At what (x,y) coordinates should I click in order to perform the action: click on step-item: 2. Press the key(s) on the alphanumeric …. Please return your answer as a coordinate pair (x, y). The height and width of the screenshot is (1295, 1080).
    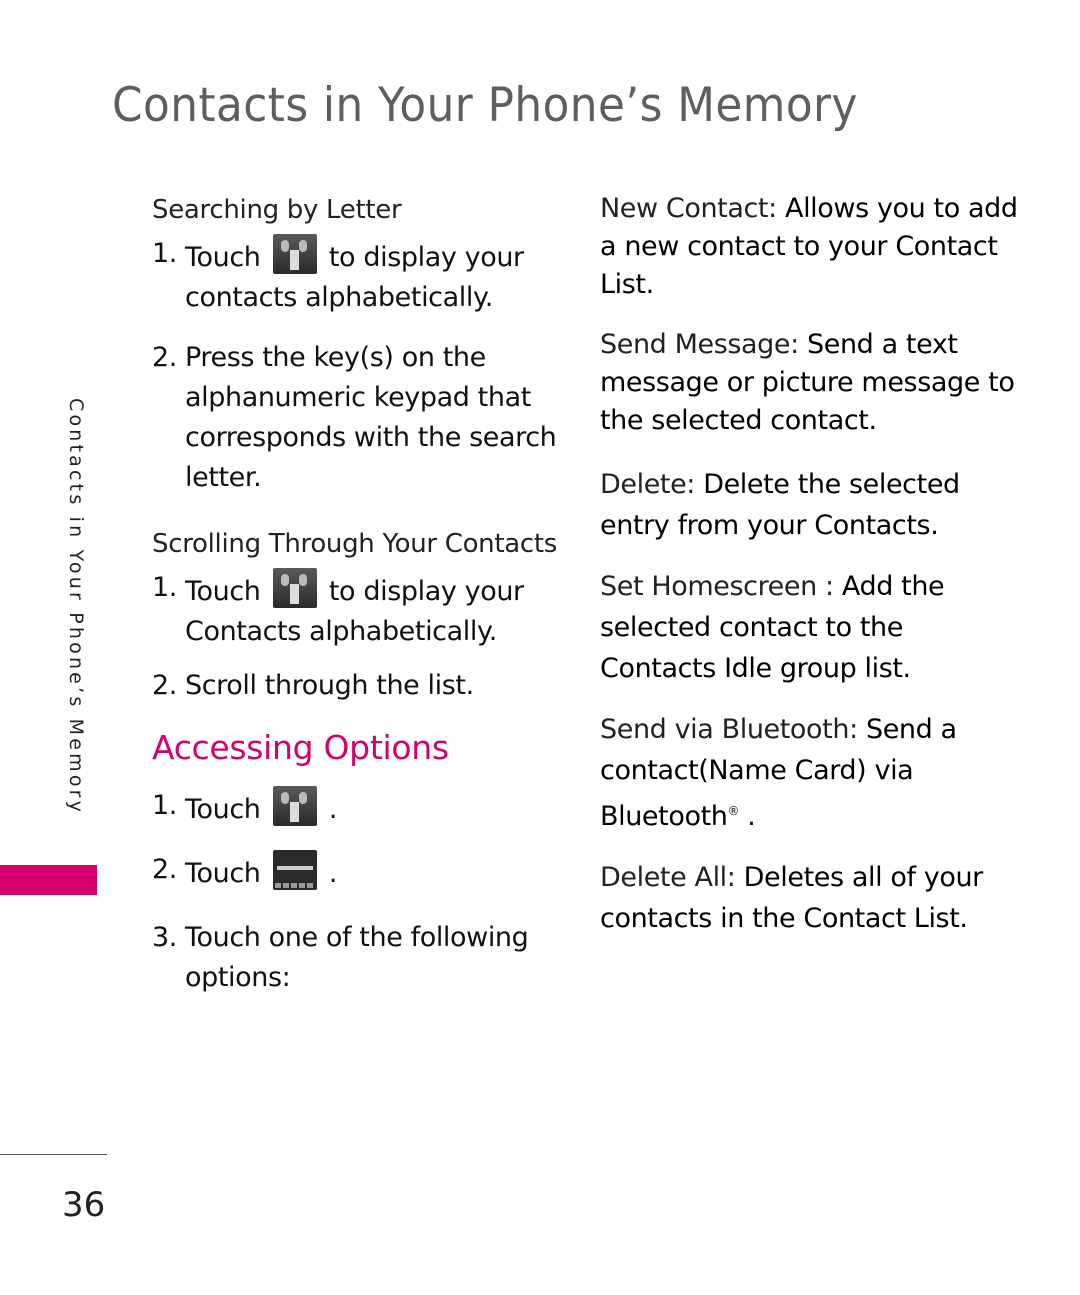
    Looking at the image, I should click on (362, 418).